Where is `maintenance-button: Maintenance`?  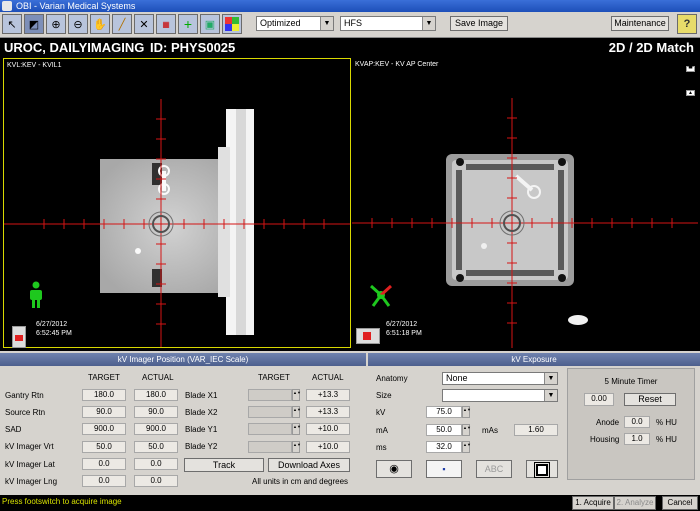
maintenance-button: Maintenance is located at coordinates (640, 23).